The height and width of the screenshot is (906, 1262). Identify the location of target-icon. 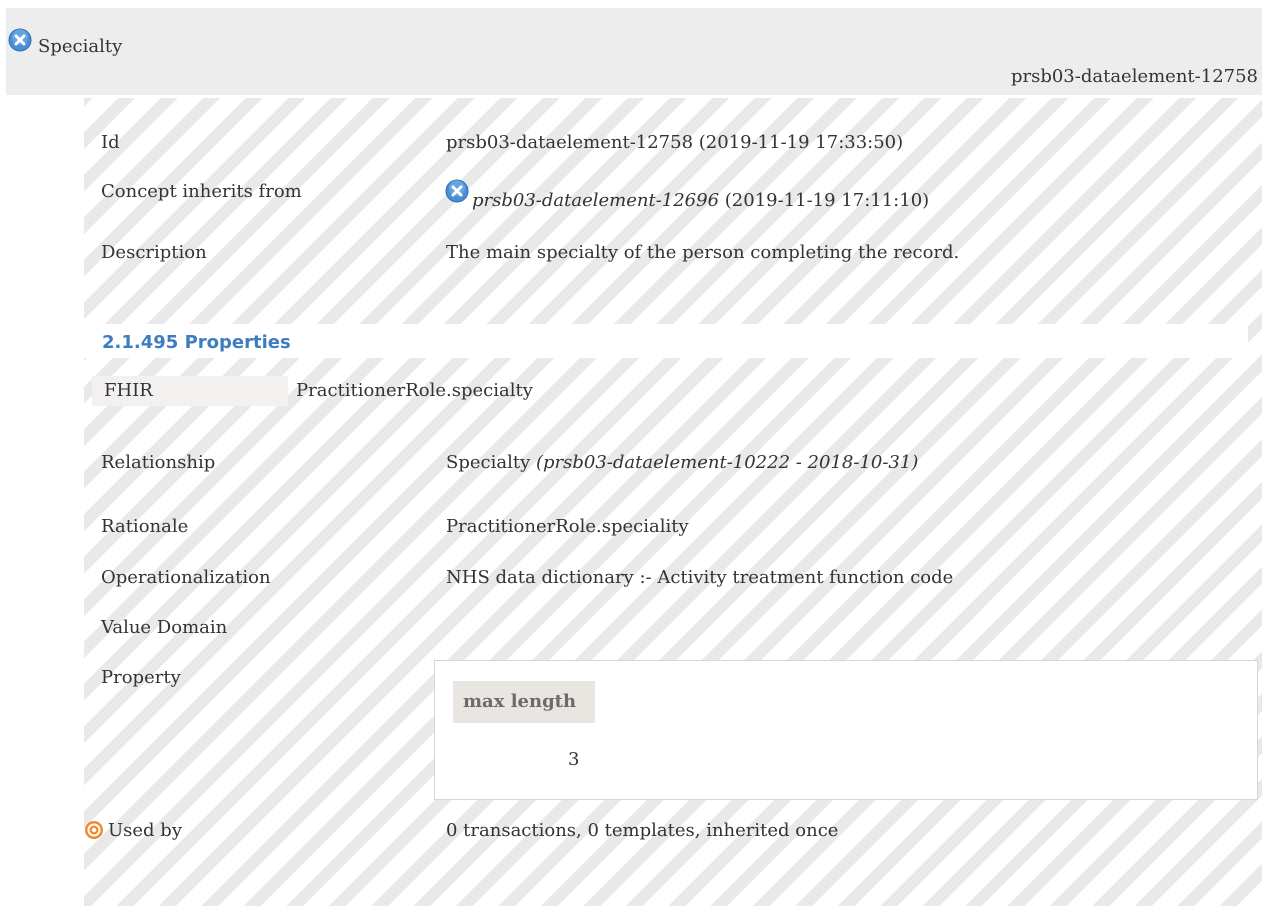
(94, 830).